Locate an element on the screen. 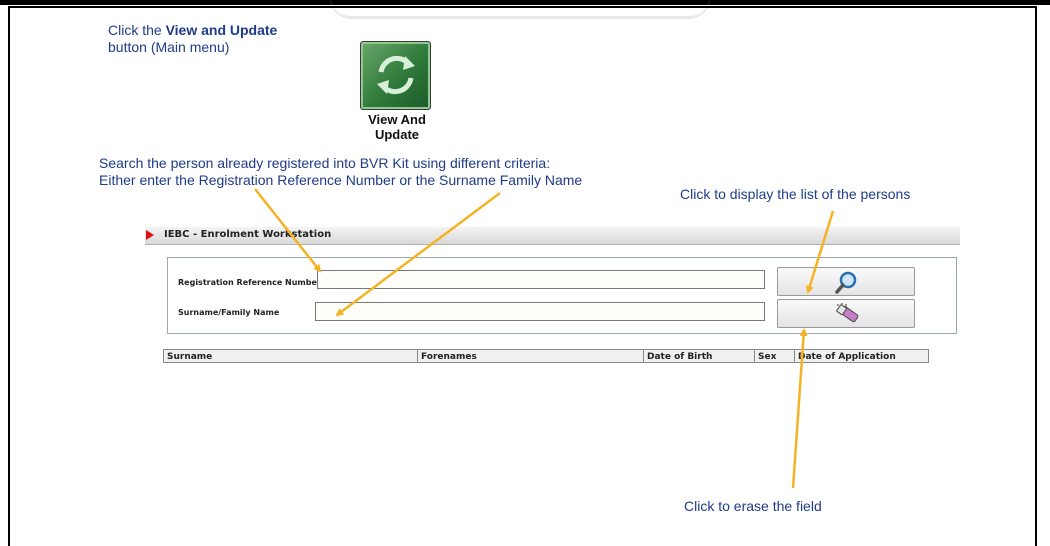  instruction-bold: View and Update is located at coordinates (221, 30).